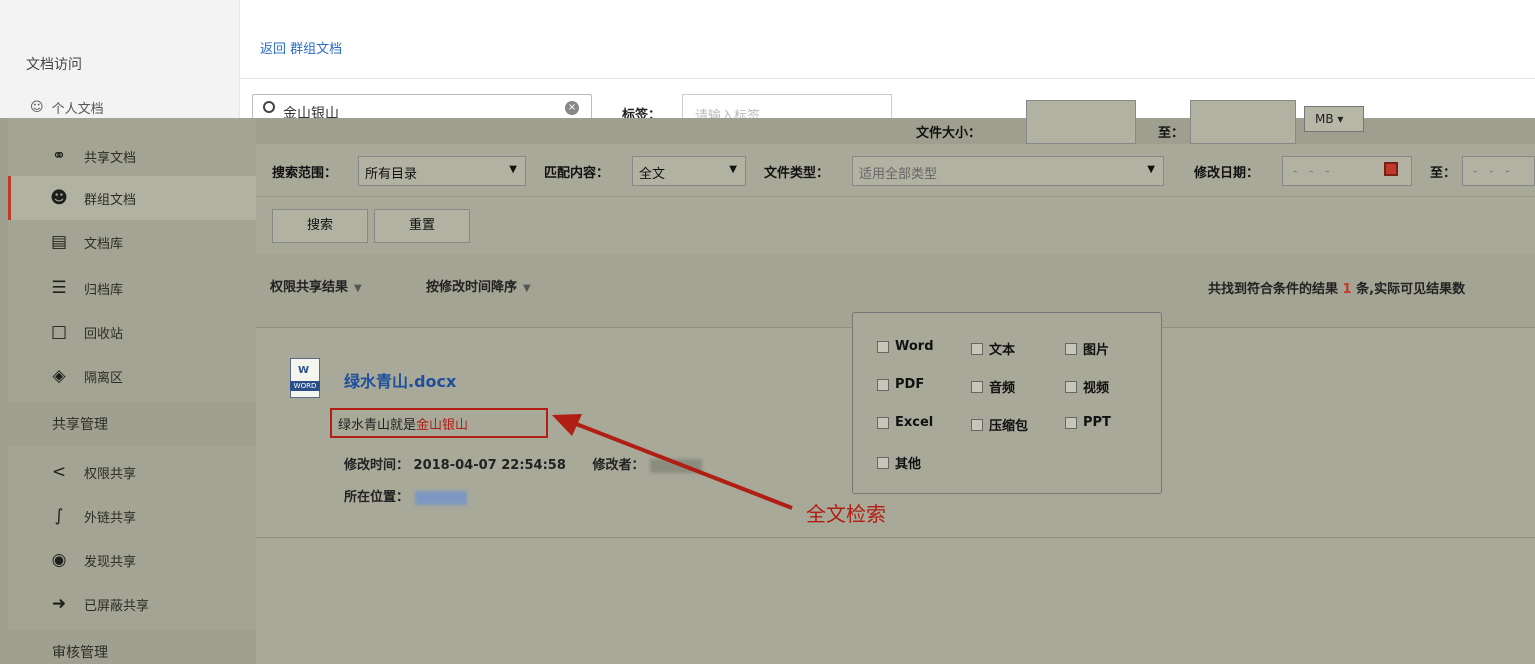 This screenshot has height=664, width=1535. Describe the element at coordinates (1411, 289) in the screenshot. I see `count-suffix: 条,实际可见结果数` at that location.